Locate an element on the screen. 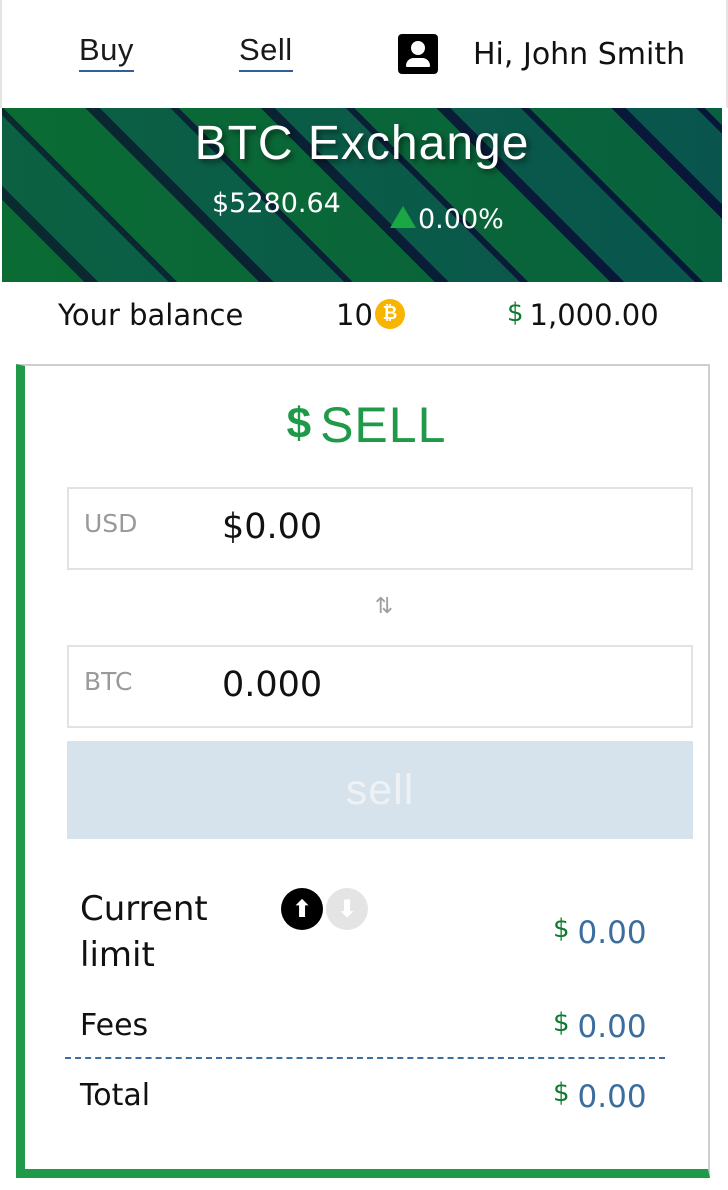 This screenshot has width=728, height=1190. nav-buy-link: Buy is located at coordinates (106, 52).